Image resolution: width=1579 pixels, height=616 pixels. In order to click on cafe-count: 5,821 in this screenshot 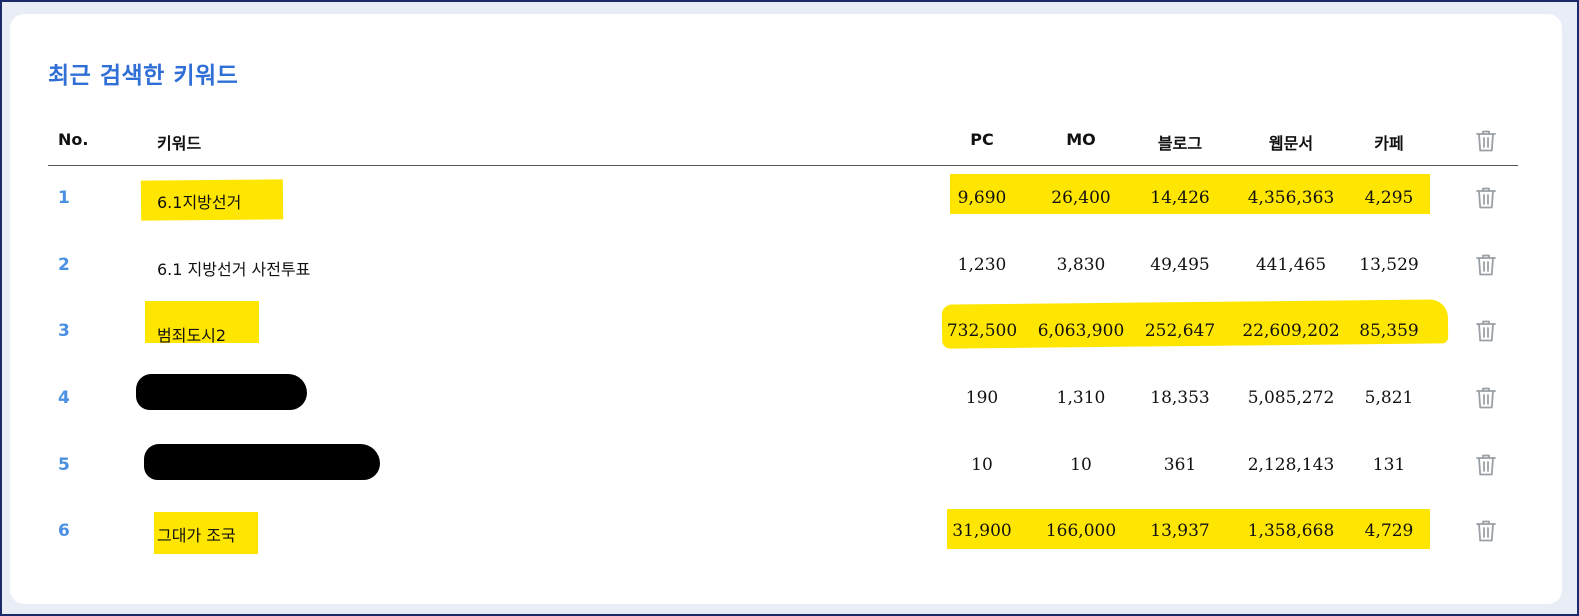, I will do `click(1389, 398)`.